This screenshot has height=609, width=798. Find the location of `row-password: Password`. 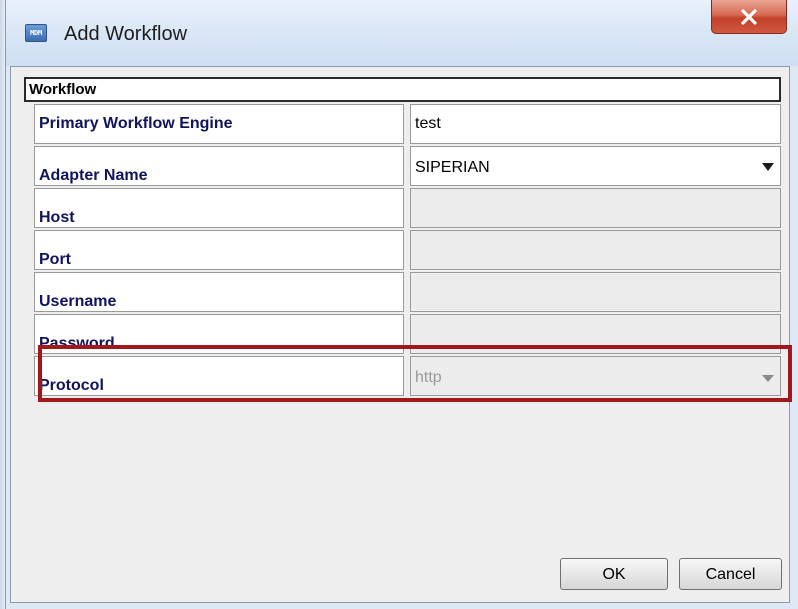

row-password: Password is located at coordinates (407, 334).